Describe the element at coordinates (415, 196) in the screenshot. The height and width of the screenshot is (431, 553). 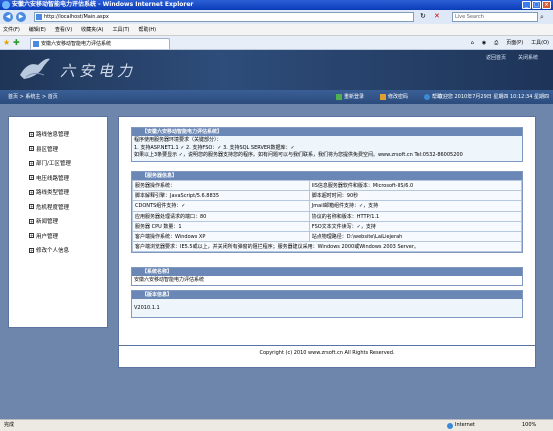
I see `table-cell: 脚本超时时间：90秒` at that location.